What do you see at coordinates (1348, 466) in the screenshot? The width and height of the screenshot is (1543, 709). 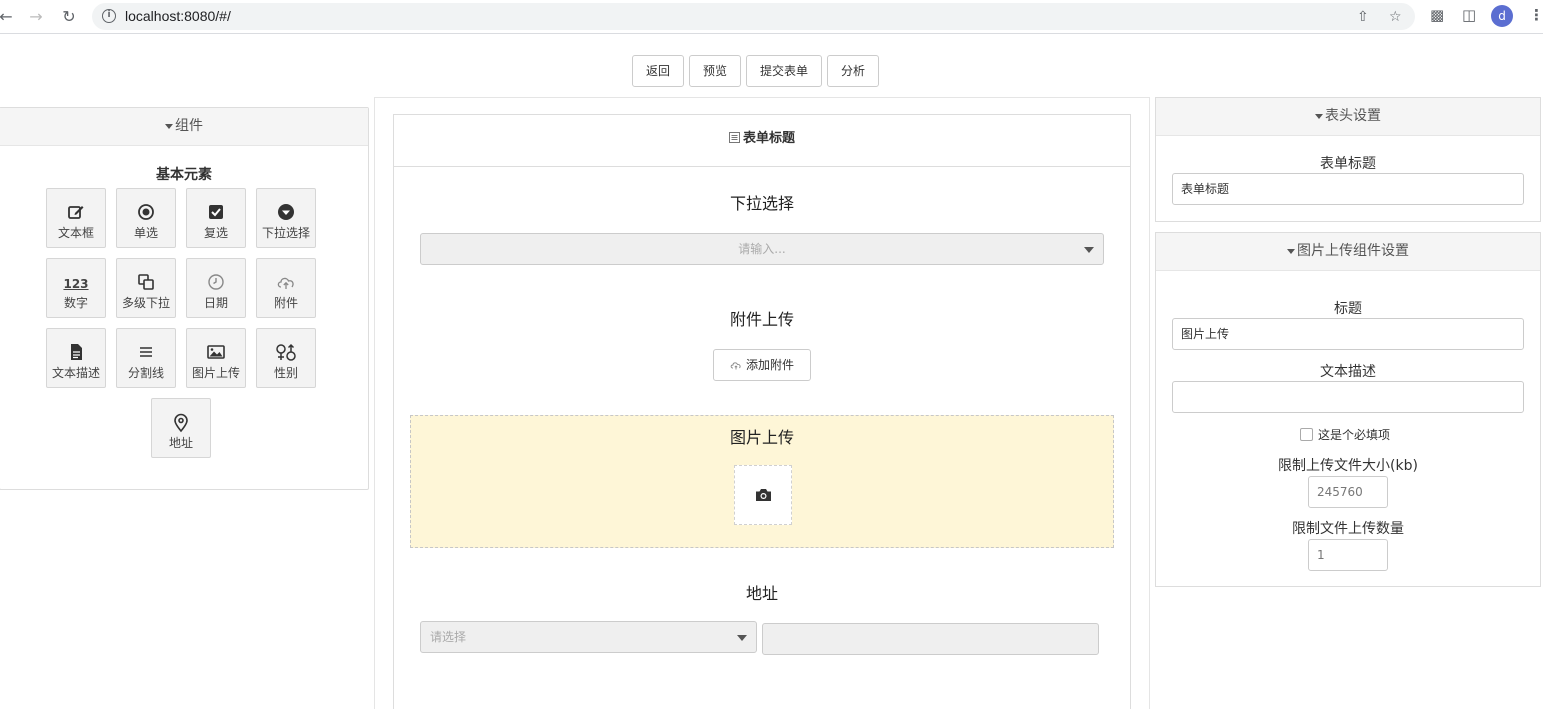 I see `size-limit-label: 限制上传文件大小(kb)` at bounding box center [1348, 466].